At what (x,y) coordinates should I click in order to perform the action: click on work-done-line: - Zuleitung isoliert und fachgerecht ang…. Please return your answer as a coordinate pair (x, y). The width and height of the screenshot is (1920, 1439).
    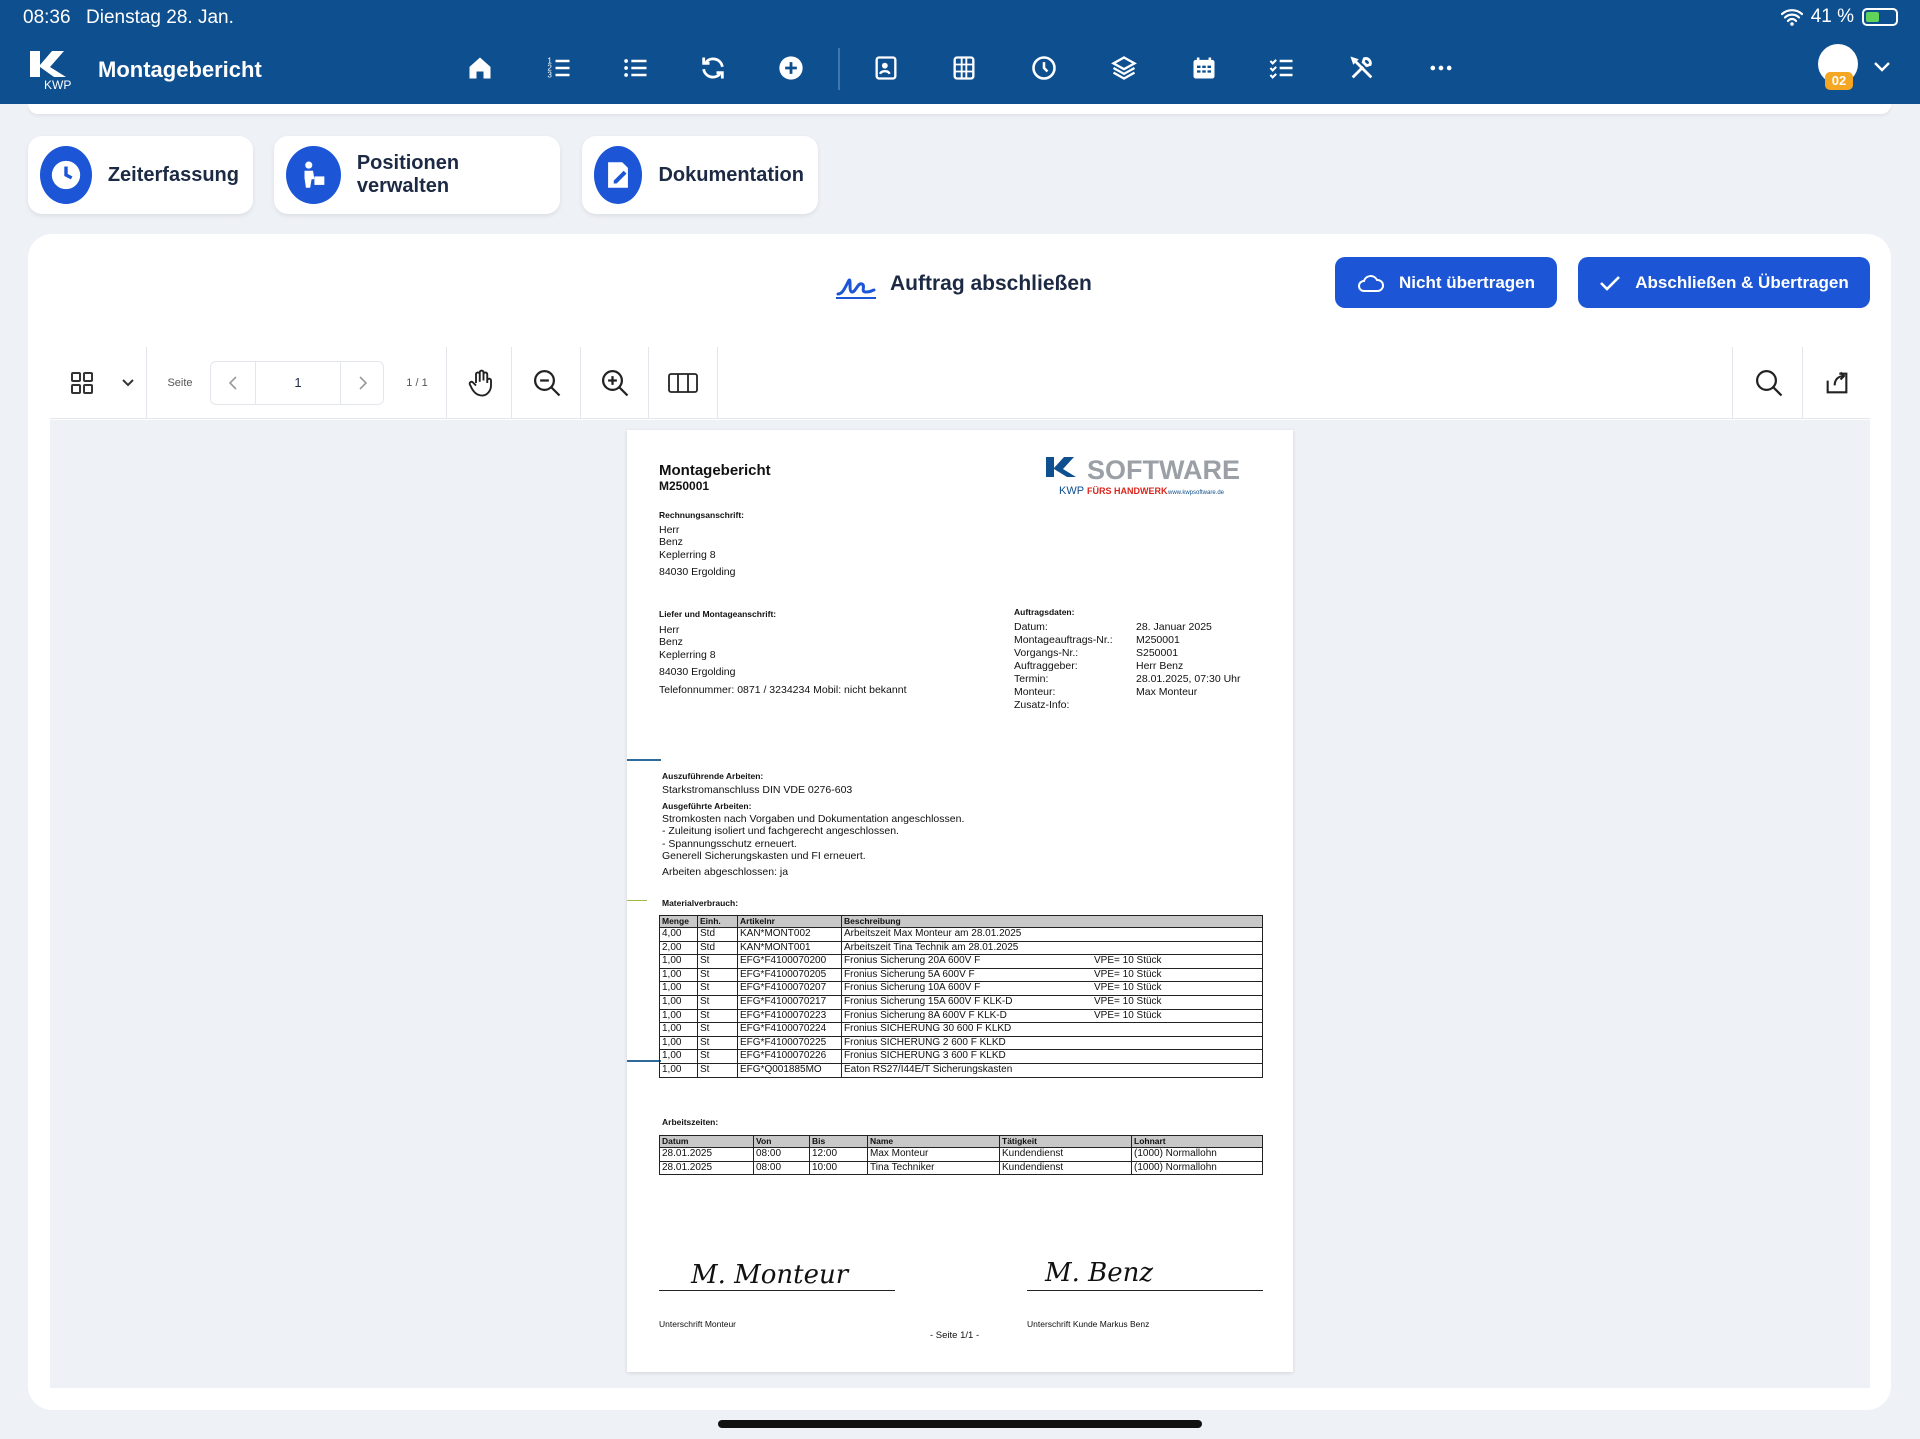
    Looking at the image, I should click on (780, 831).